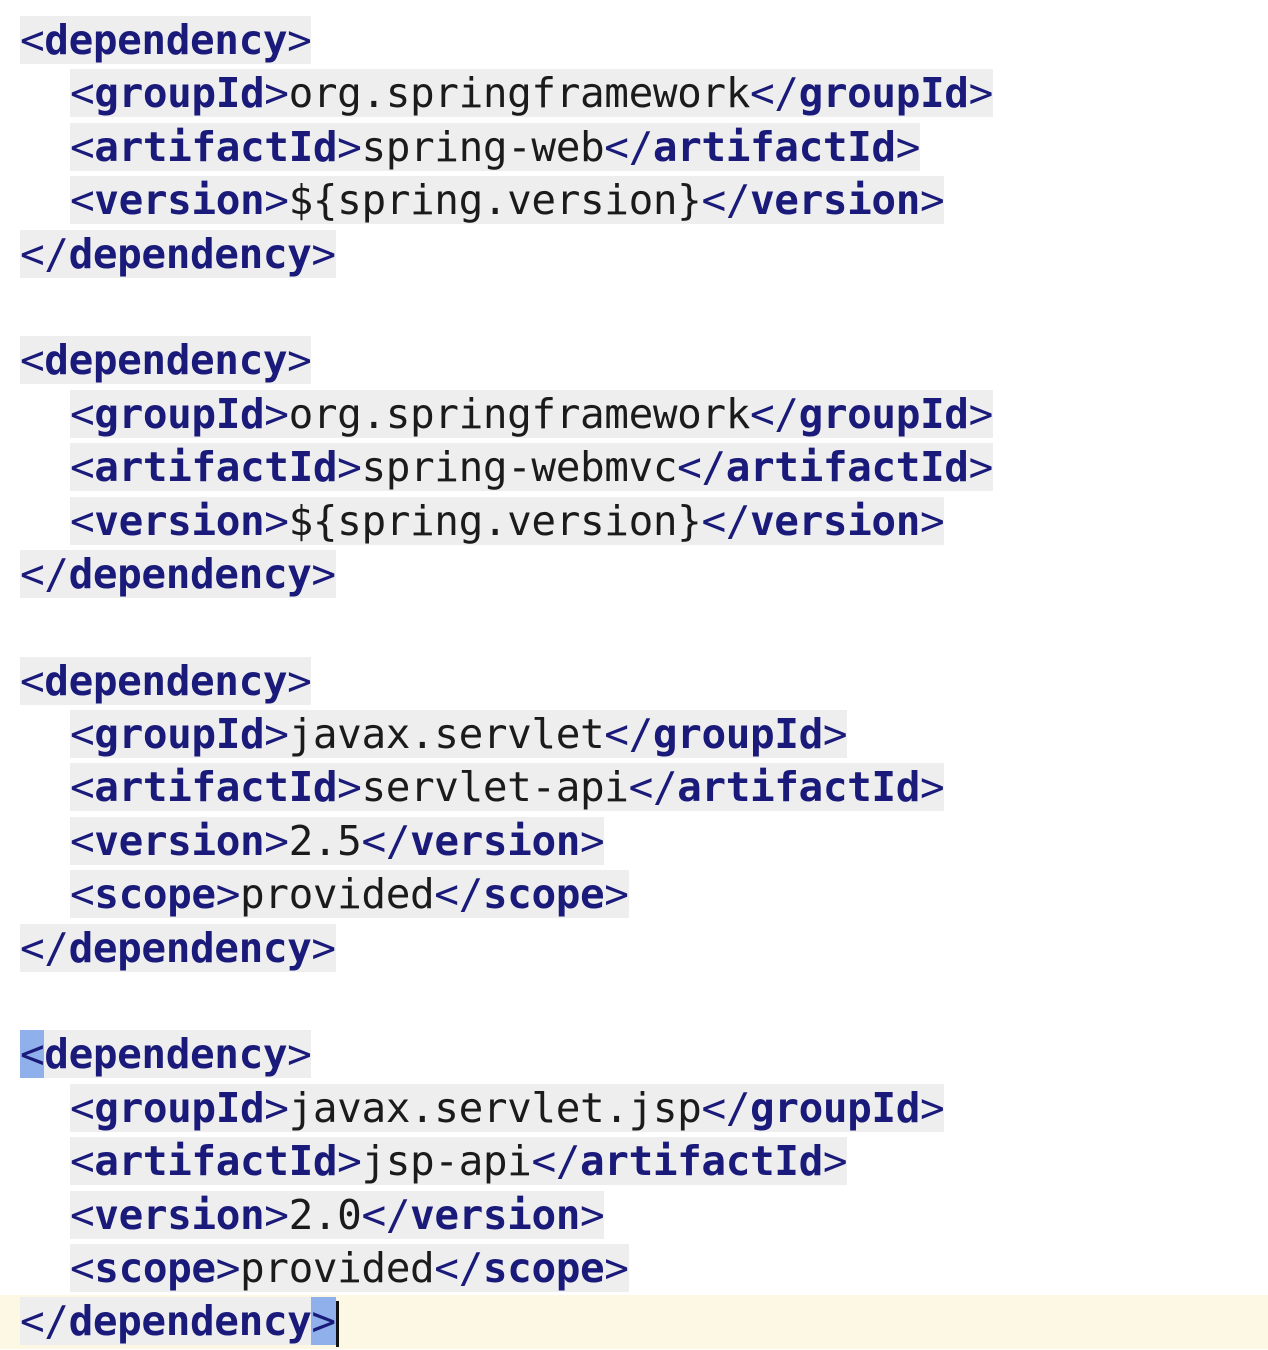 This screenshot has width=1268, height=1350. Describe the element at coordinates (459, 734) in the screenshot. I see `line-highlight: <groupId>javax.servlet</groupId>` at that location.